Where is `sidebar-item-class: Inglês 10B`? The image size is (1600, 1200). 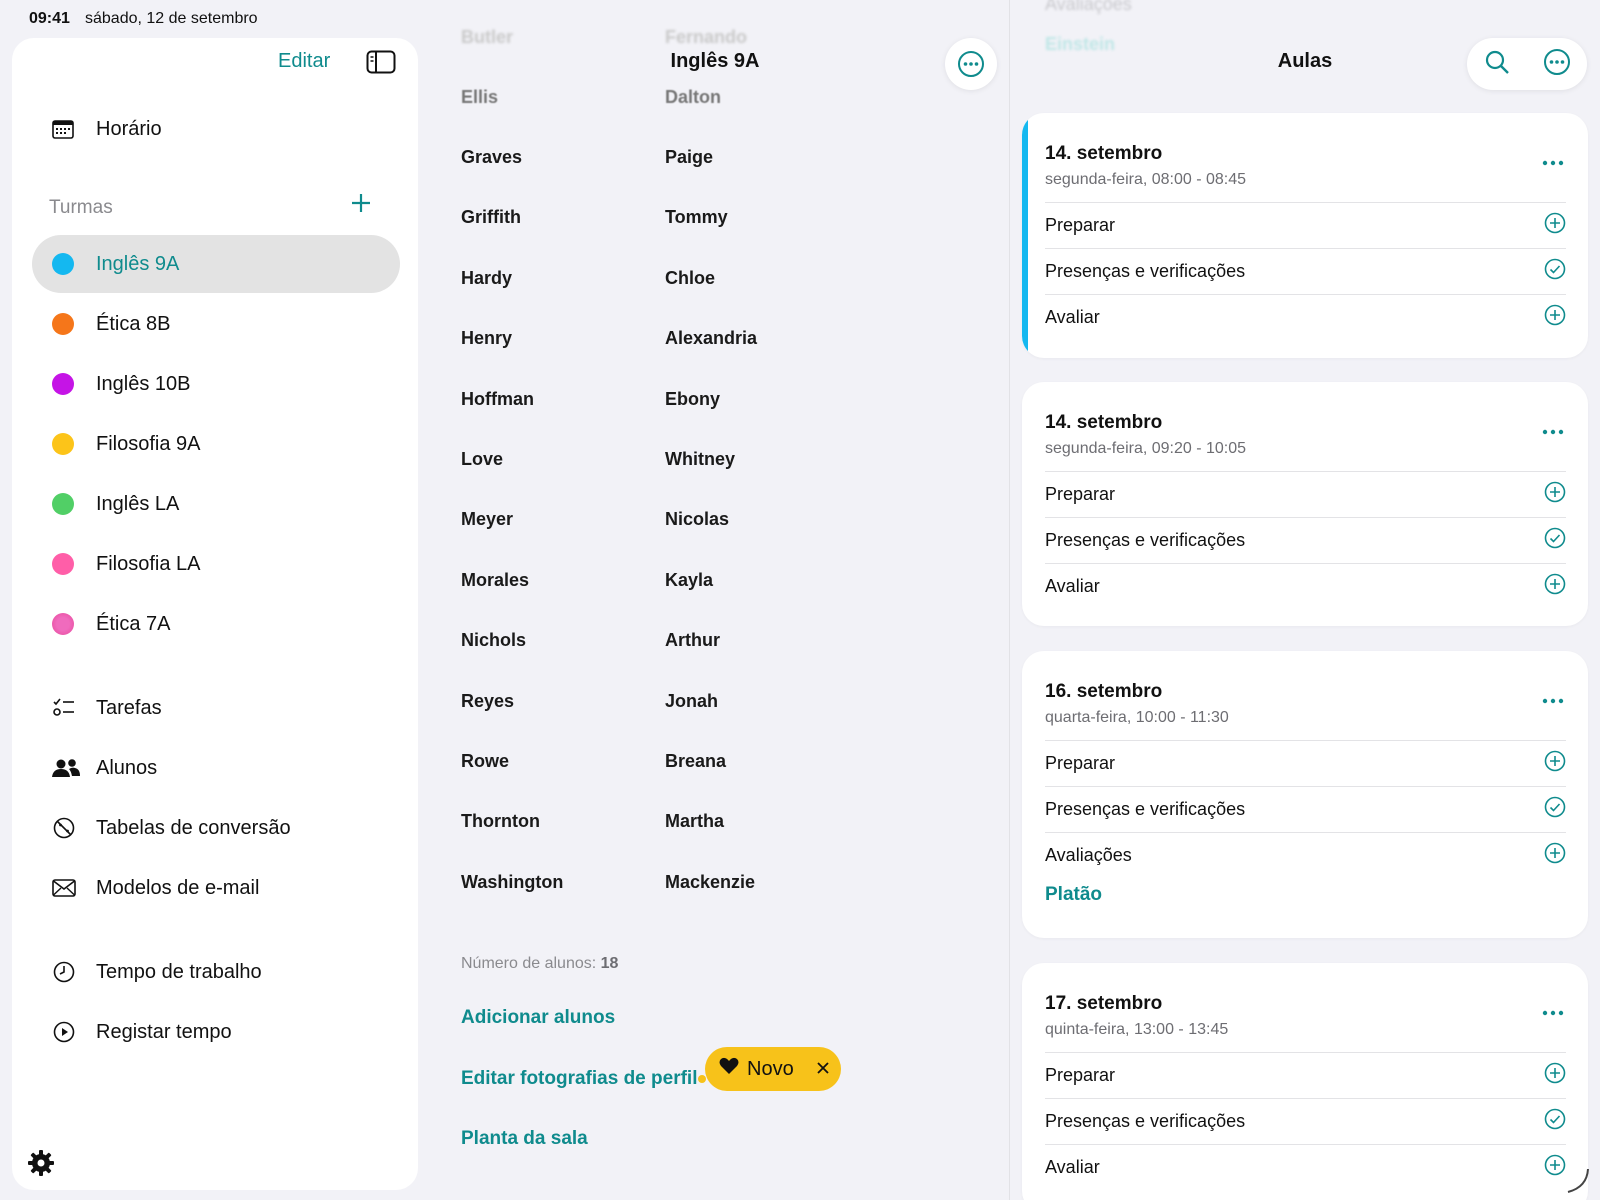 sidebar-item-class: Inglês 10B is located at coordinates (216, 384).